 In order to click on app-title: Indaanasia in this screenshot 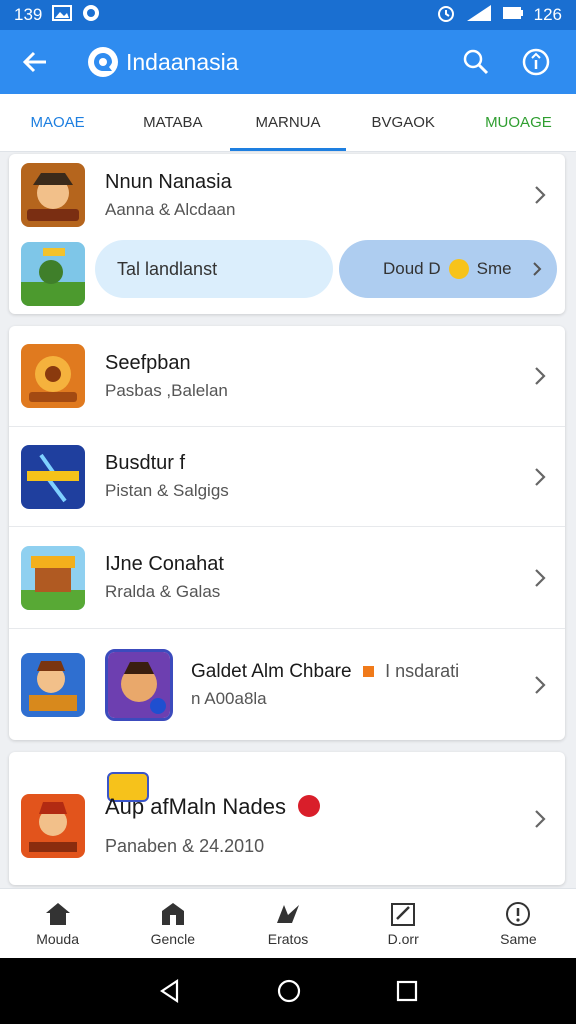, I will do `click(182, 61)`.